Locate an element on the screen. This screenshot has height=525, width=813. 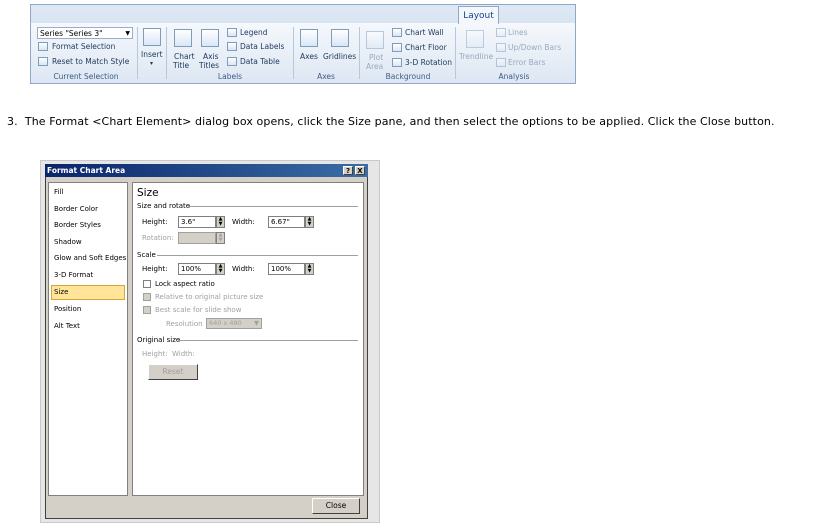
section-scale: Scale is located at coordinates (146, 255).